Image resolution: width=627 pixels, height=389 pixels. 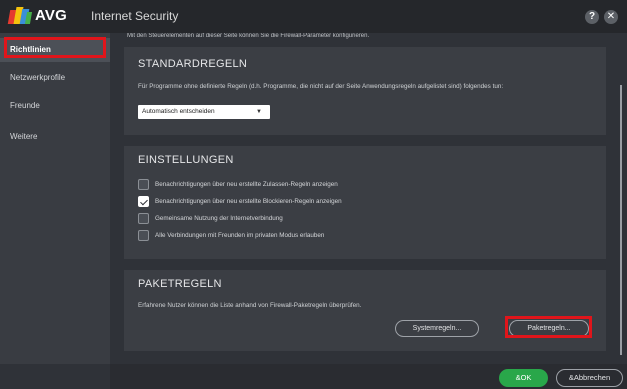 I want to click on settings-title: EINSTELLUNGEN, so click(x=186, y=160).